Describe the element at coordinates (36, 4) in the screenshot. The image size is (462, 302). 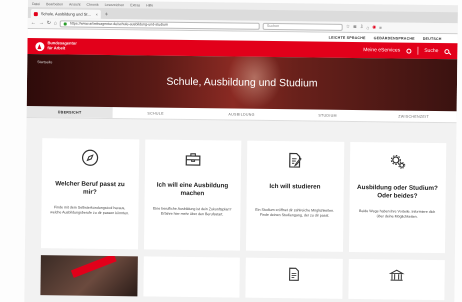
I see `menu-file: Datei` at that location.